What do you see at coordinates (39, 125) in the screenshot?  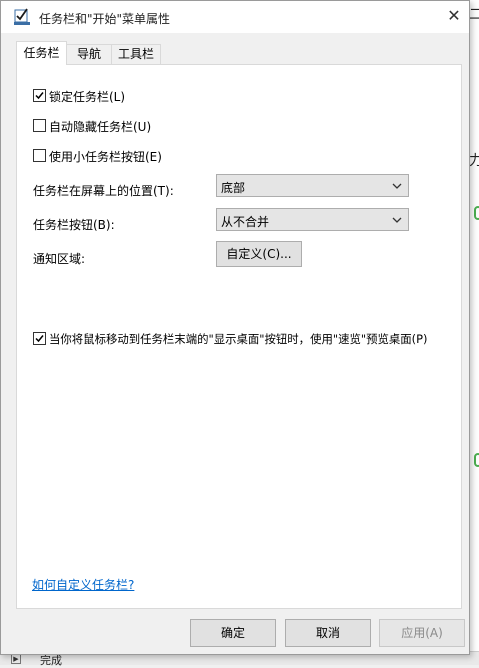 I see `auto-hide-checkbox` at bounding box center [39, 125].